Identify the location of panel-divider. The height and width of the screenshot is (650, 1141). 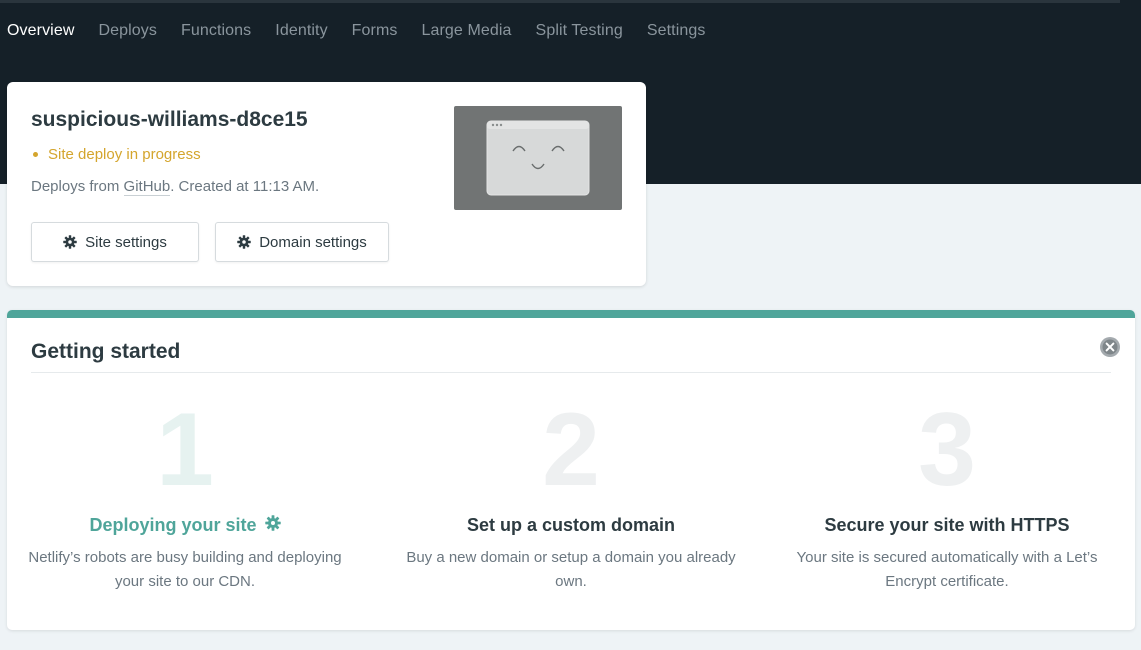
(571, 372).